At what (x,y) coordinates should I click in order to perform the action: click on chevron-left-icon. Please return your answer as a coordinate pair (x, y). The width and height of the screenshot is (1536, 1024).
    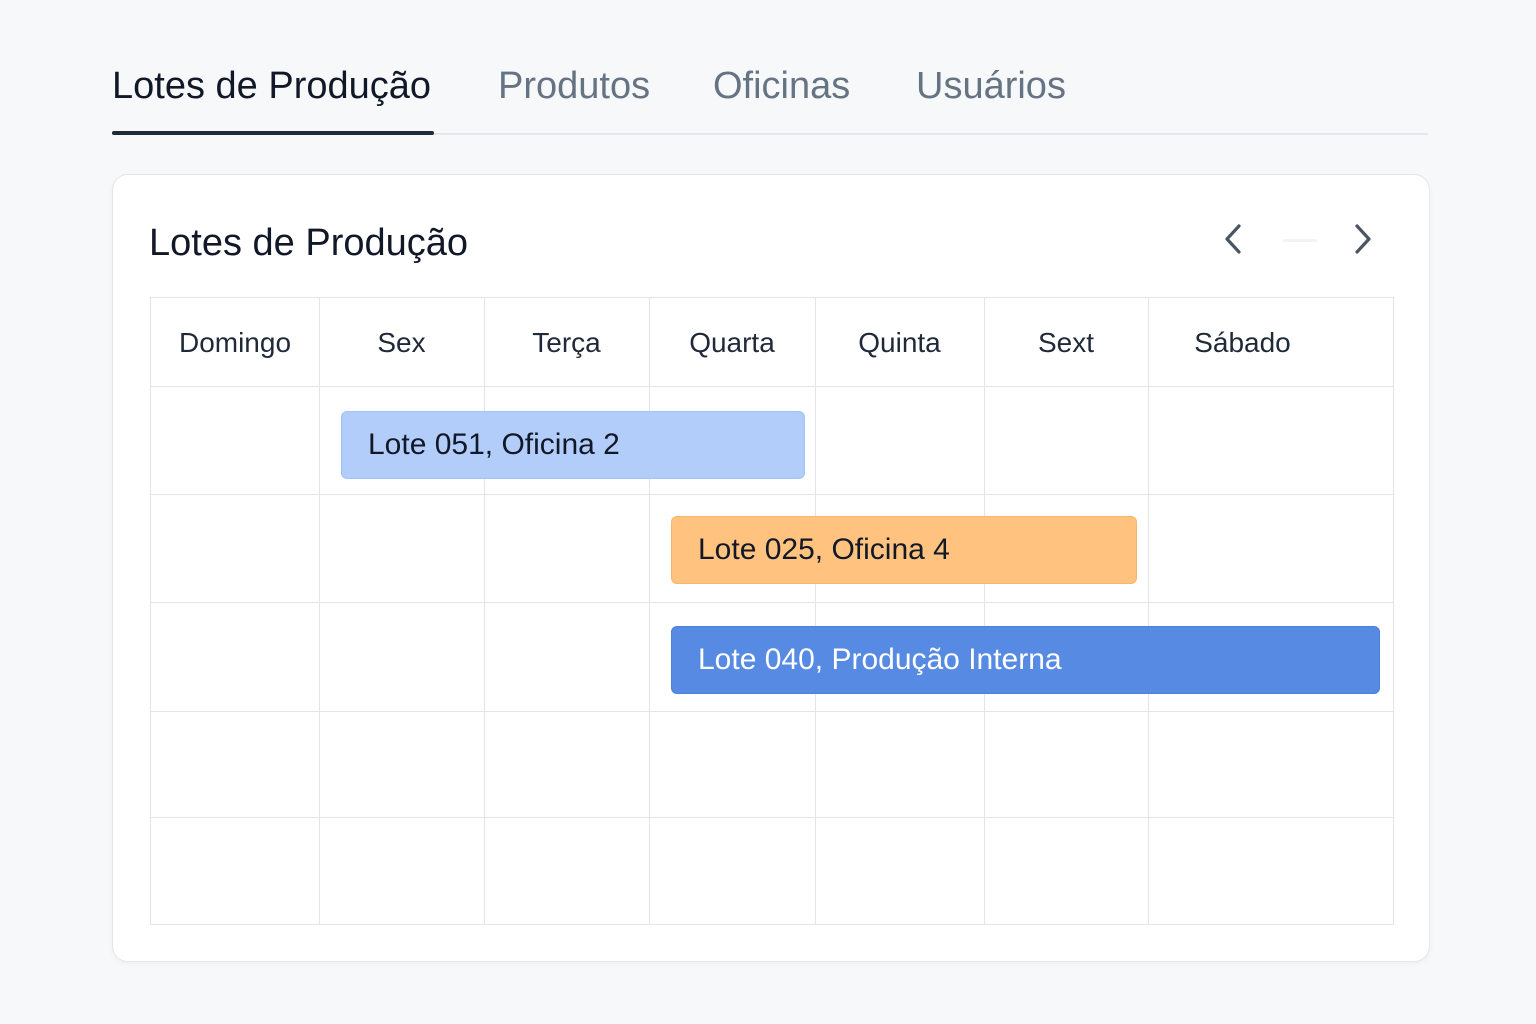
    Looking at the image, I should click on (1233, 239).